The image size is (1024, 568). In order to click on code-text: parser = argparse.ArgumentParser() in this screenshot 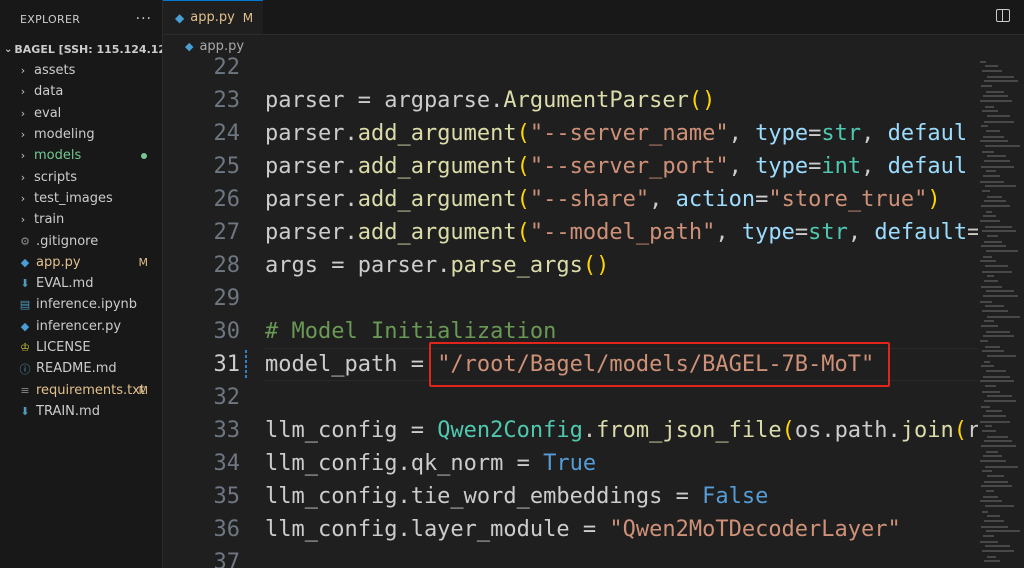, I will do `click(490, 100)`.